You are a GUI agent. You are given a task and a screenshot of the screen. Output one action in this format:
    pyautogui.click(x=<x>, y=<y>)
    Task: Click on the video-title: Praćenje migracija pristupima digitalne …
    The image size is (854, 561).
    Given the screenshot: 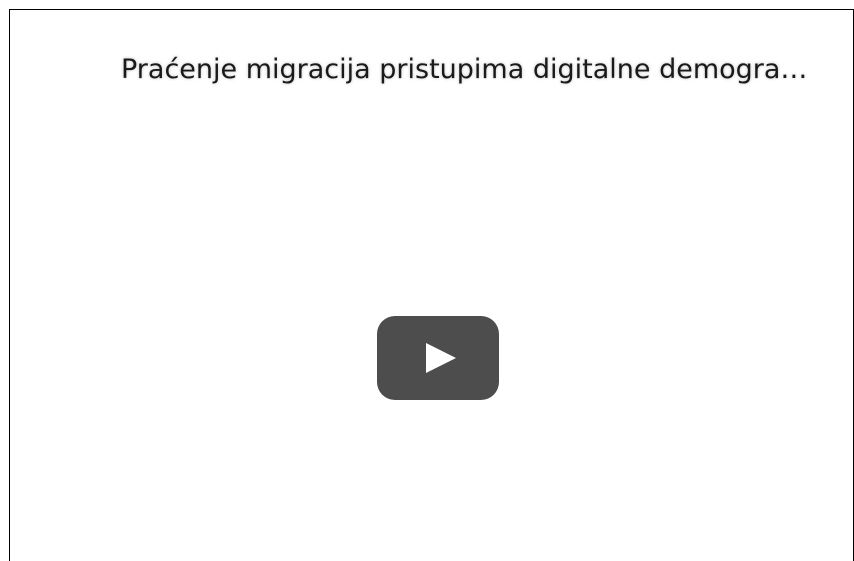 What is the action you would take?
    pyautogui.click(x=476, y=70)
    